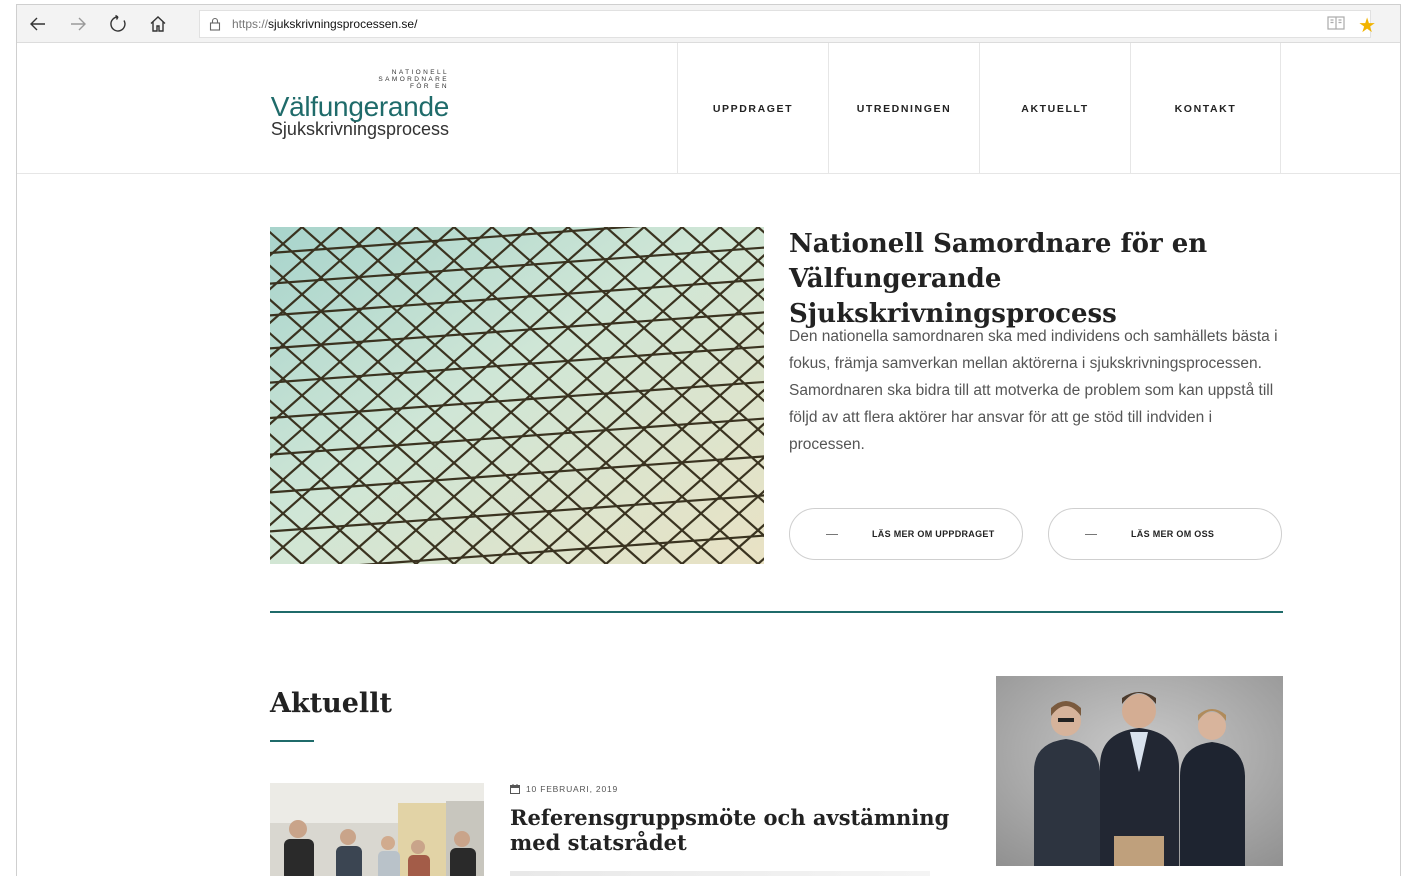  Describe the element at coordinates (359, 129) in the screenshot. I see `logo-sub-text: Sjukskrivningsprocess` at that location.